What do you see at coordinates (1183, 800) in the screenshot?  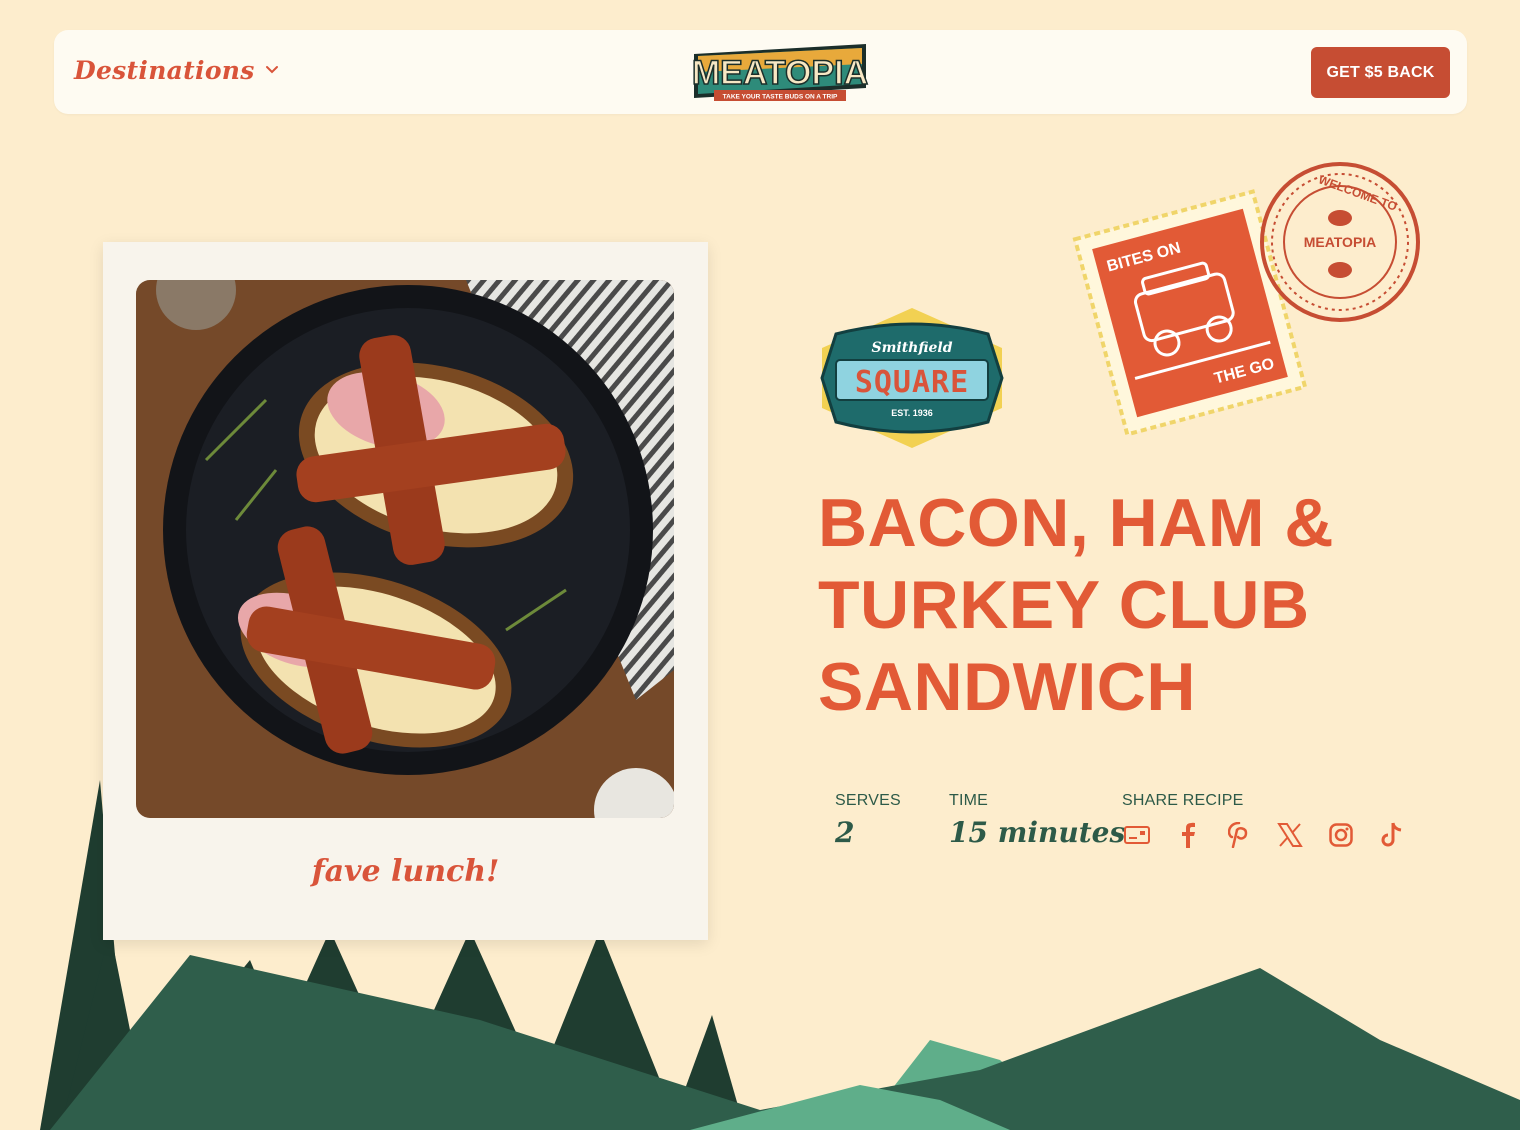 I see `share-label: SHARE RECIPE` at bounding box center [1183, 800].